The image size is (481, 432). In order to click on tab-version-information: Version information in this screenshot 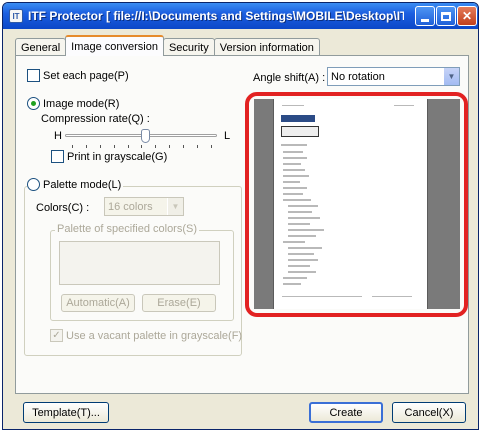, I will do `click(266, 47)`.